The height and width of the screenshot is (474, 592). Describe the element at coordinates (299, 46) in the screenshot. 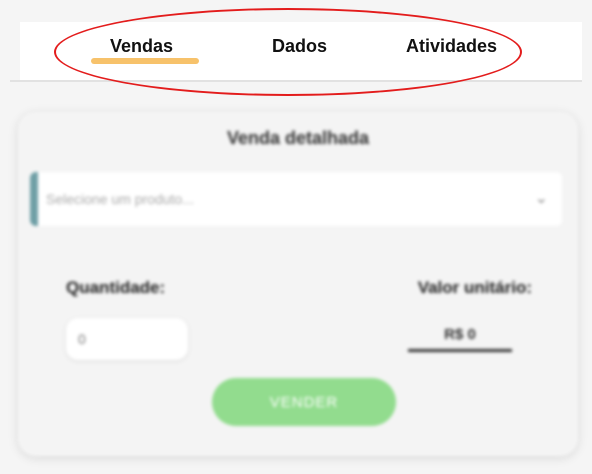

I see `tab-dados: Dados` at that location.